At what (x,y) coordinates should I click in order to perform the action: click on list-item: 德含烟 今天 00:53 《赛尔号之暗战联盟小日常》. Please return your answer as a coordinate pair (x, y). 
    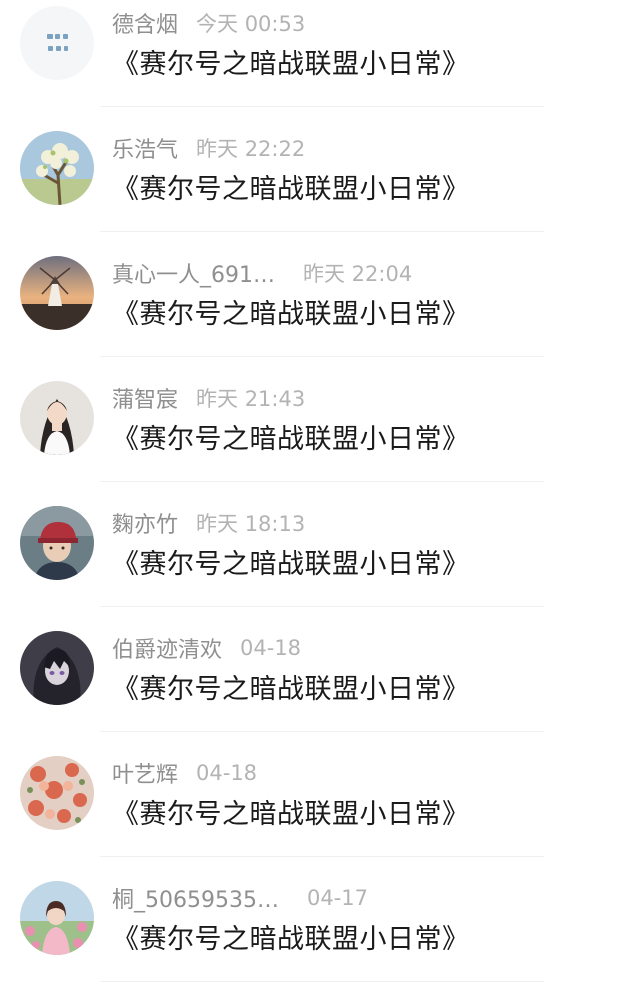
    Looking at the image, I should click on (320, 62).